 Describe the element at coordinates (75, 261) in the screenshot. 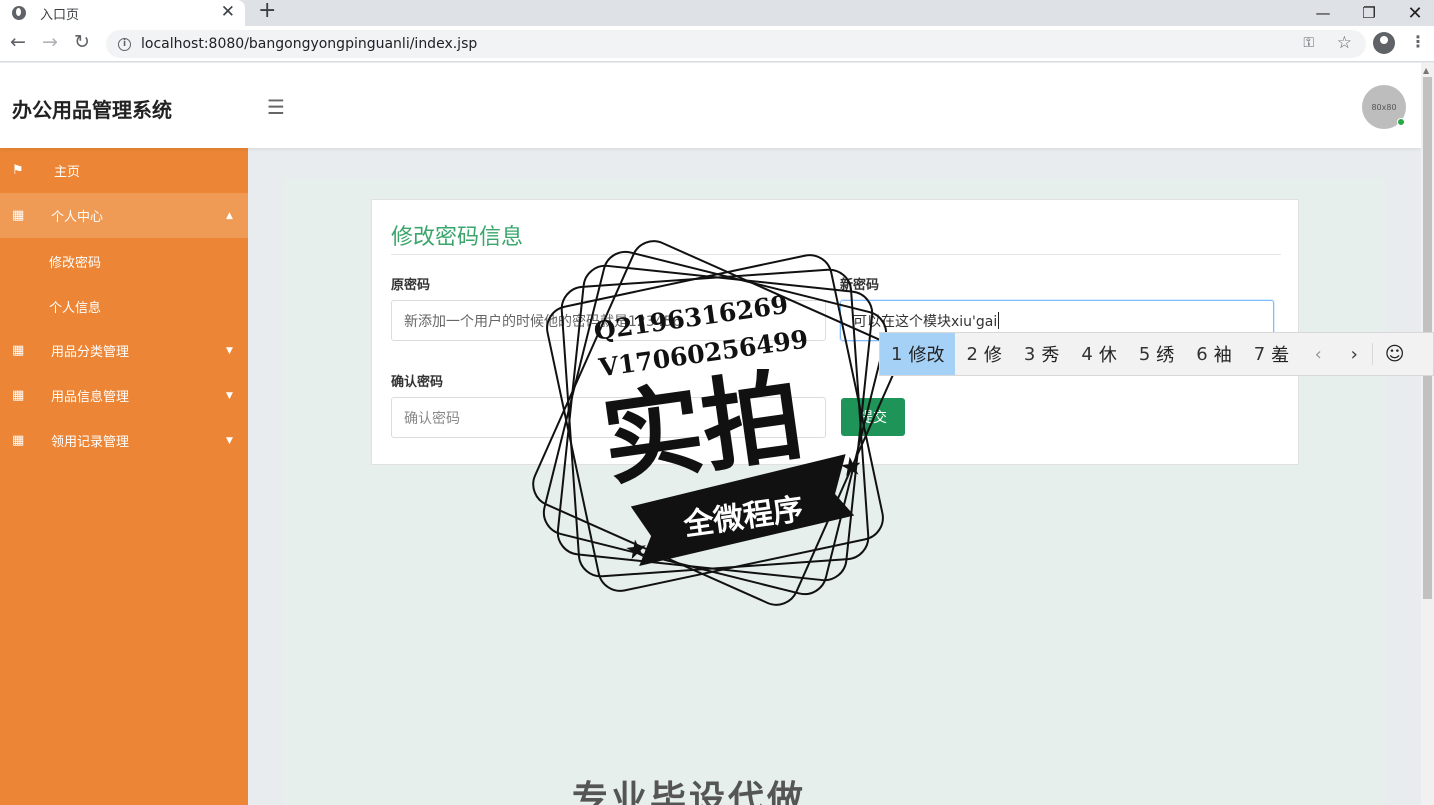

I see `sidebar-subitem-change-password: 修改密码` at that location.